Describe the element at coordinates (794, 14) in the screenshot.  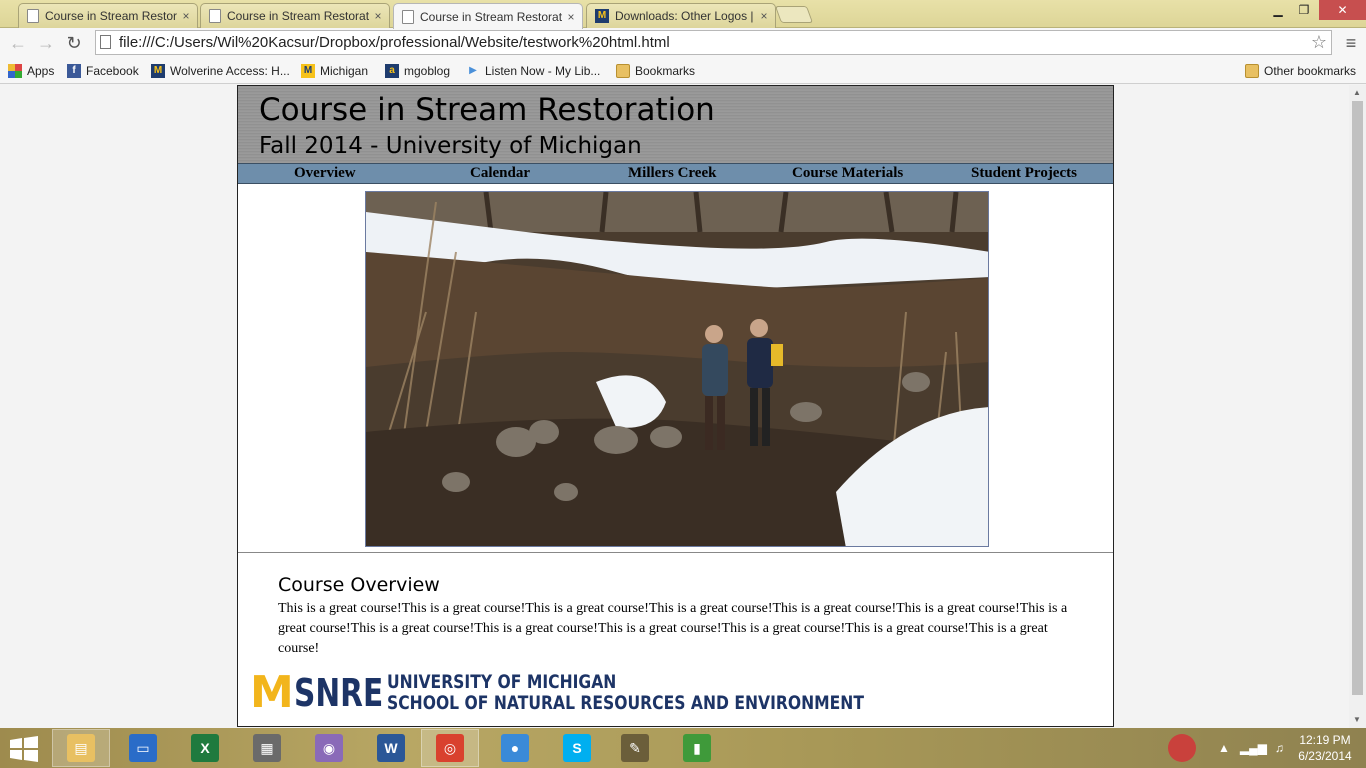
I see `new-tab-button` at that location.